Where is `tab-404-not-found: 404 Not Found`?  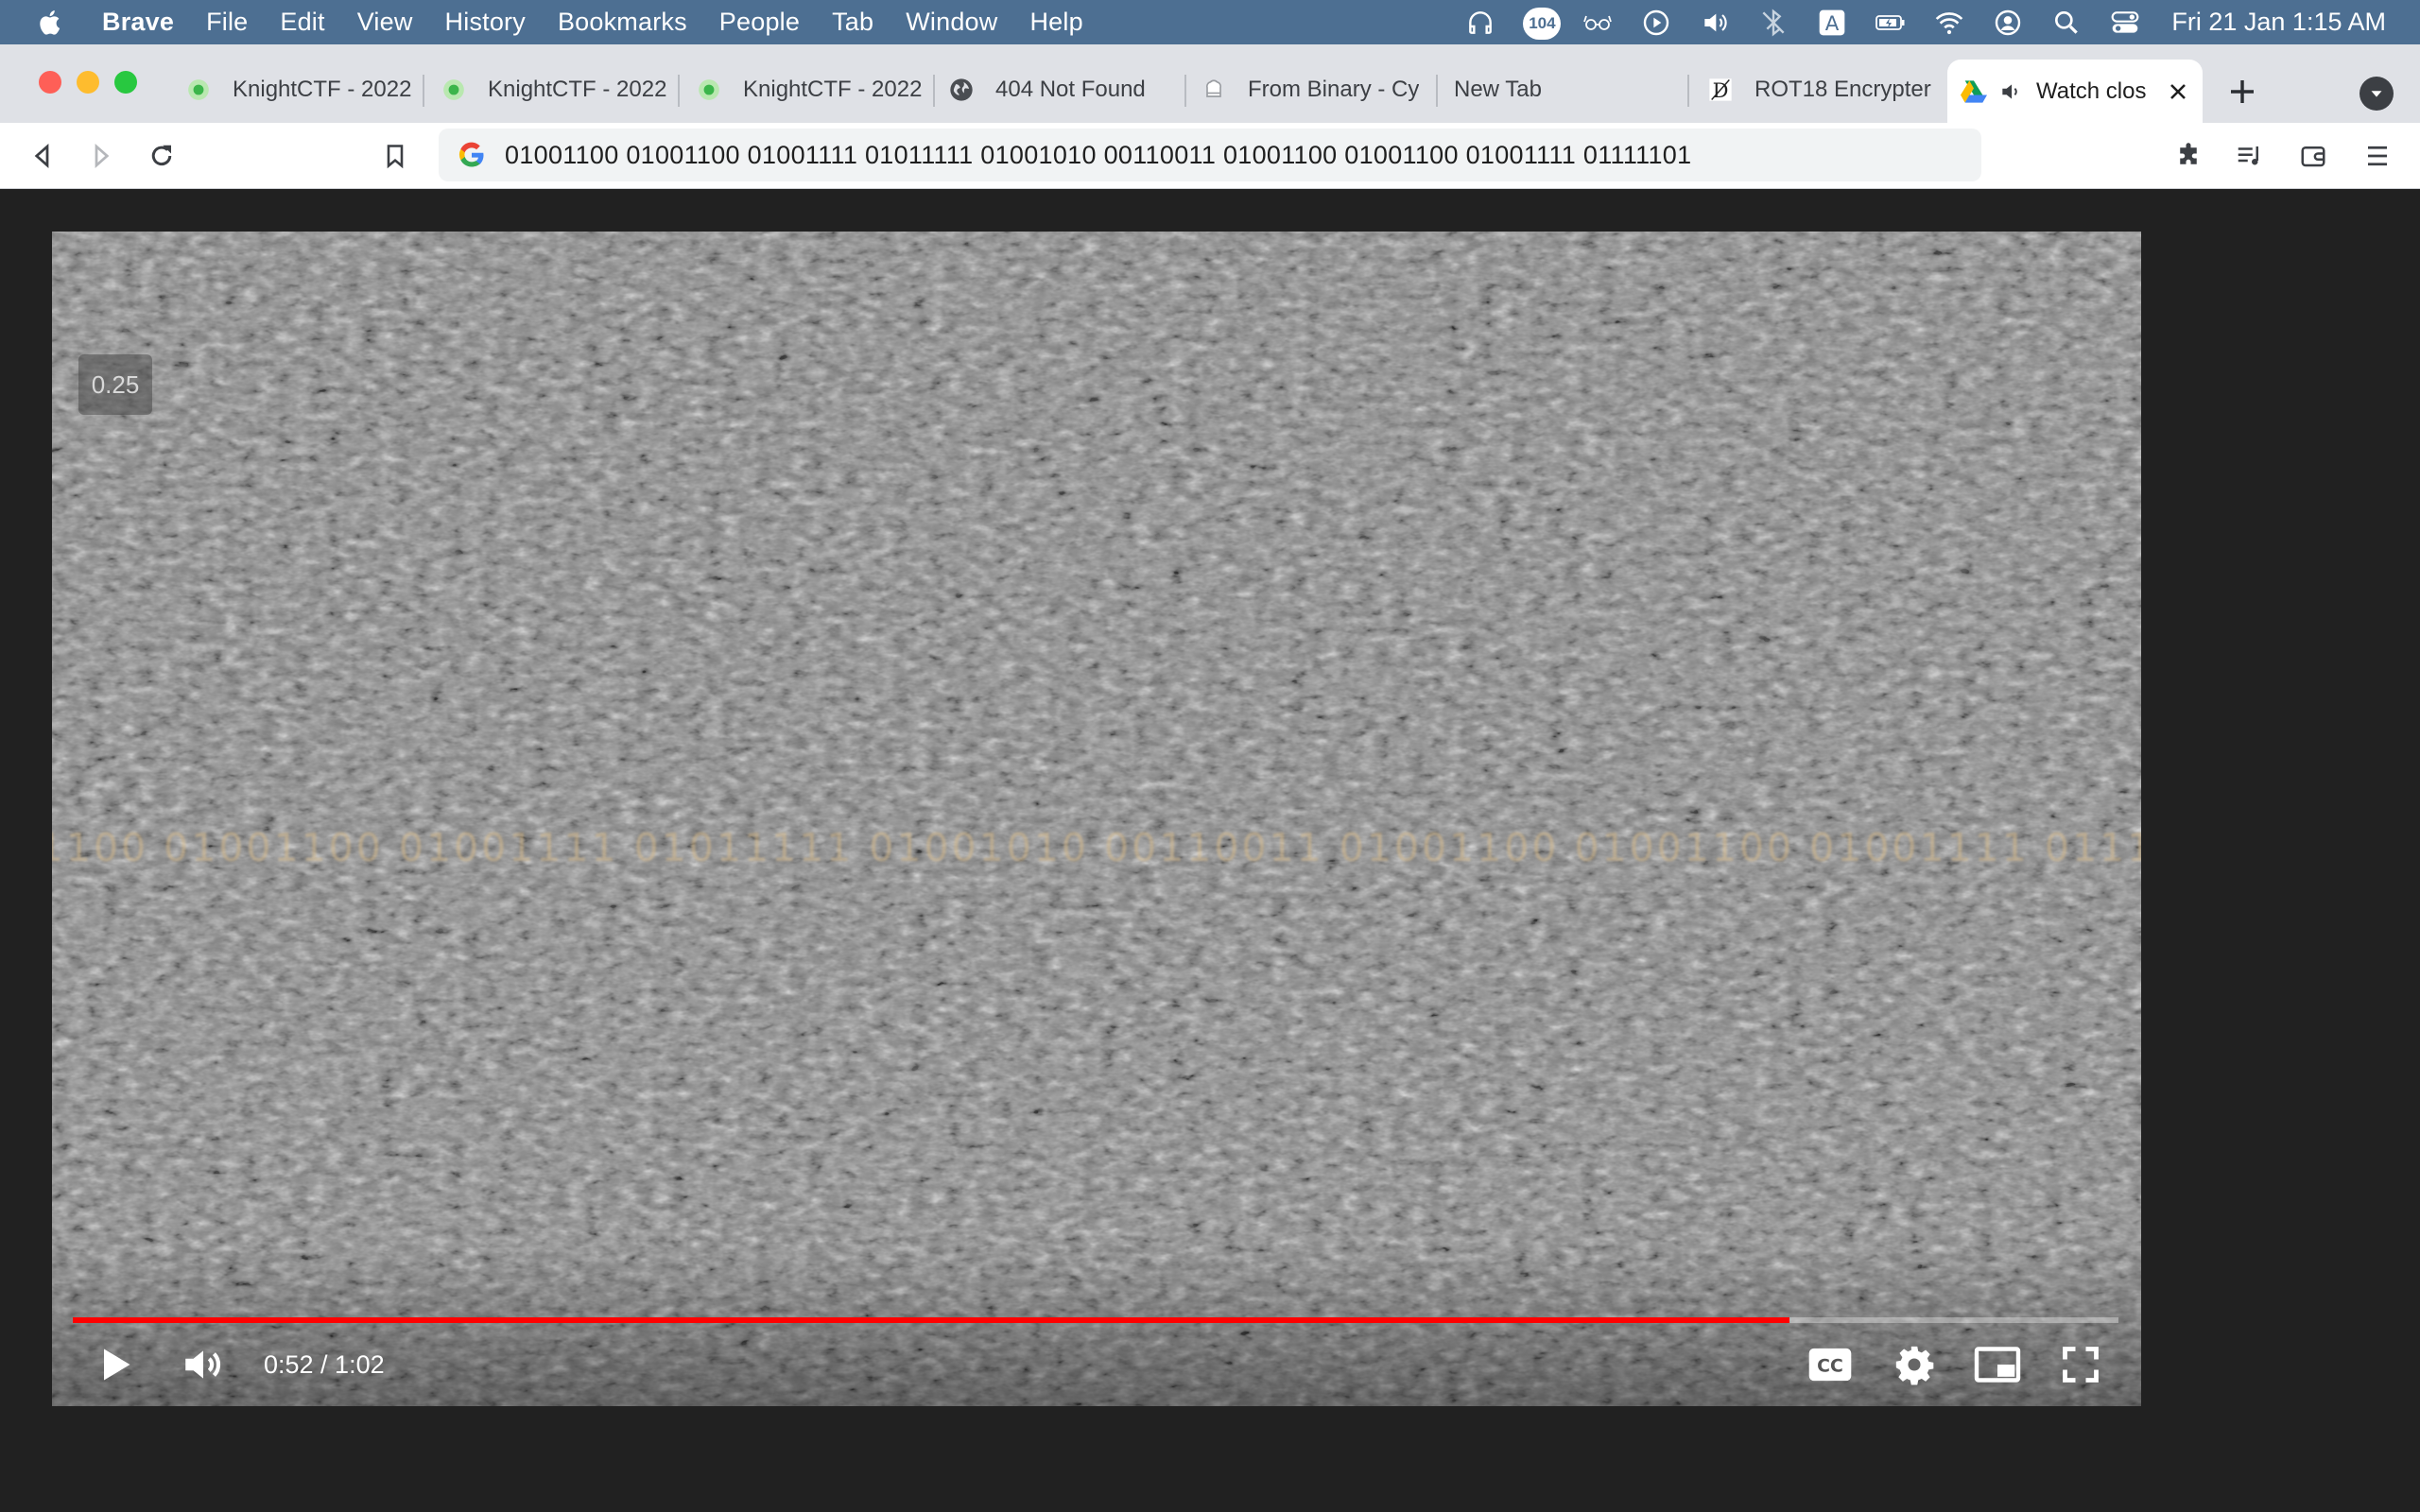
tab-404-not-found: 404 Not Found is located at coordinates (1065, 89).